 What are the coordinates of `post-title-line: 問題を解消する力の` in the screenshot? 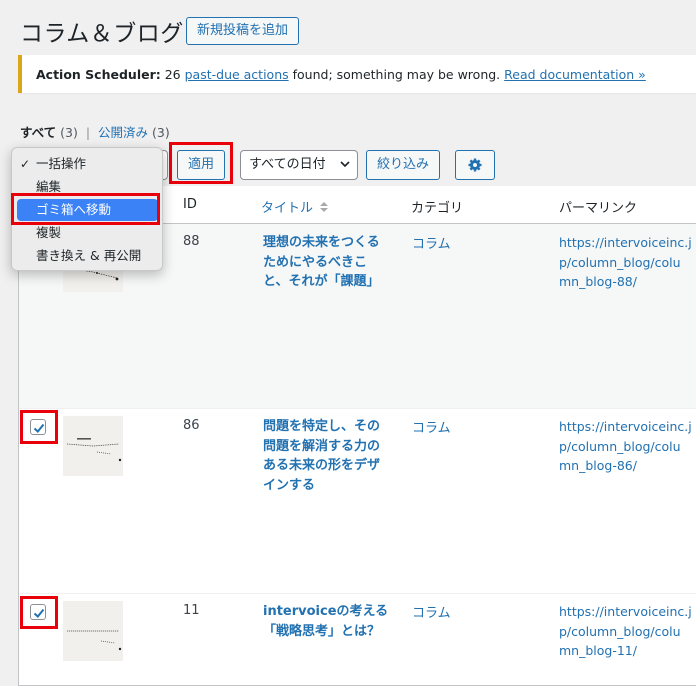 It's located at (322, 446).